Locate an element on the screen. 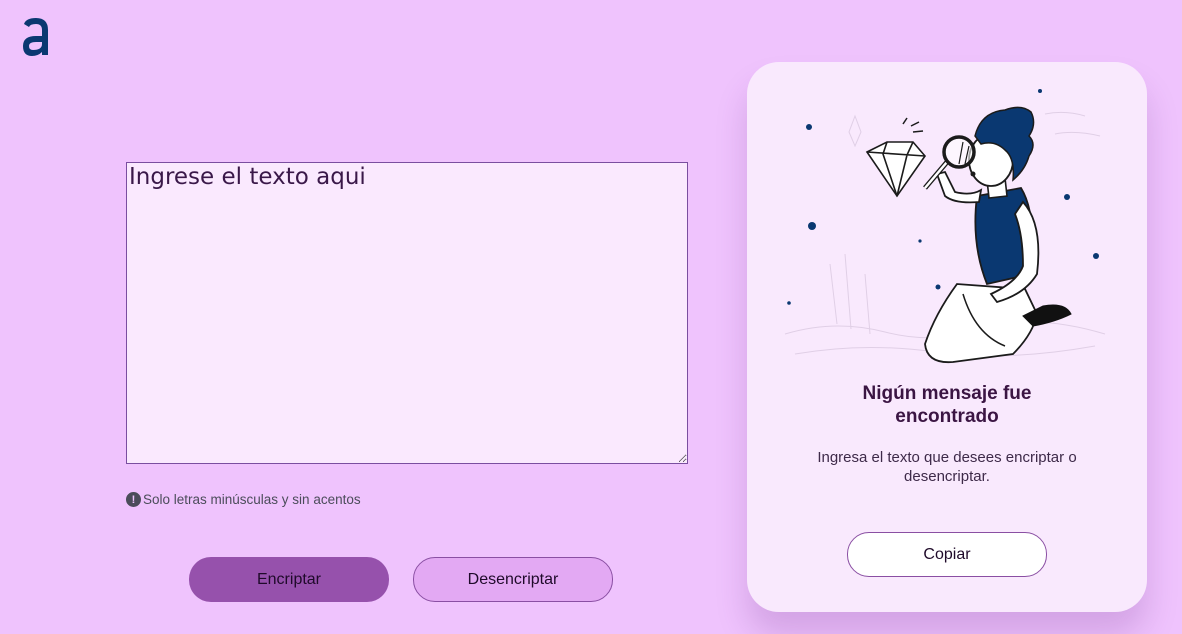  output-title: Nigún mensaje fue encontrado is located at coordinates (947, 405).